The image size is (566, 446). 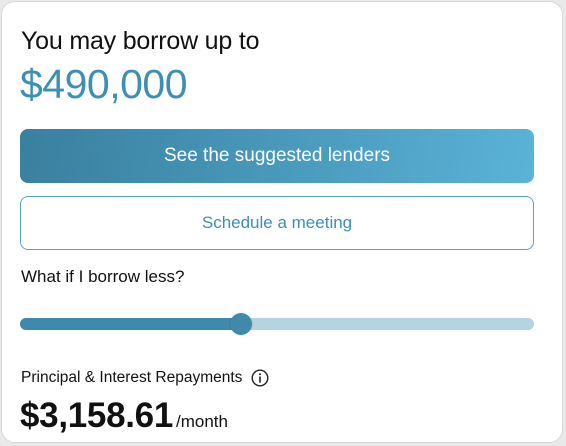 What do you see at coordinates (132, 377) in the screenshot?
I see `repayment-label: Principal & Interest Repayments` at bounding box center [132, 377].